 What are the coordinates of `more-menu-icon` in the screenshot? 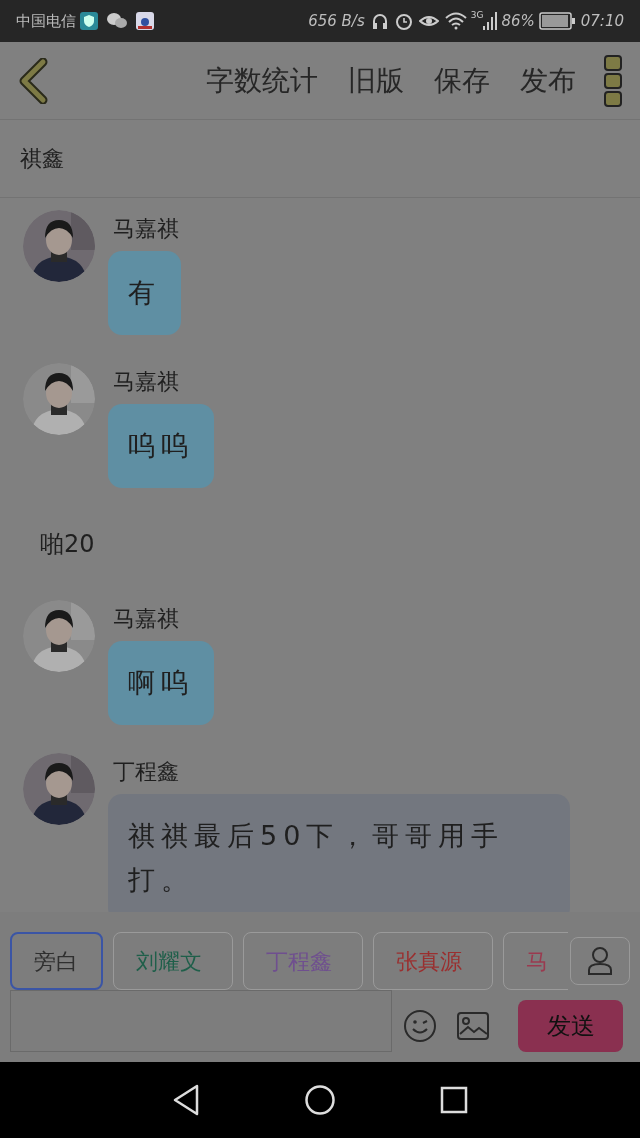 It's located at (613, 80).